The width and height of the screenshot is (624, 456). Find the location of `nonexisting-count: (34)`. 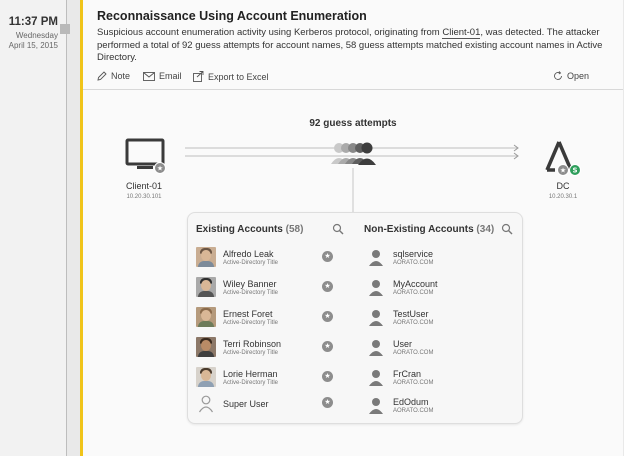

nonexisting-count: (34) is located at coordinates (485, 229).